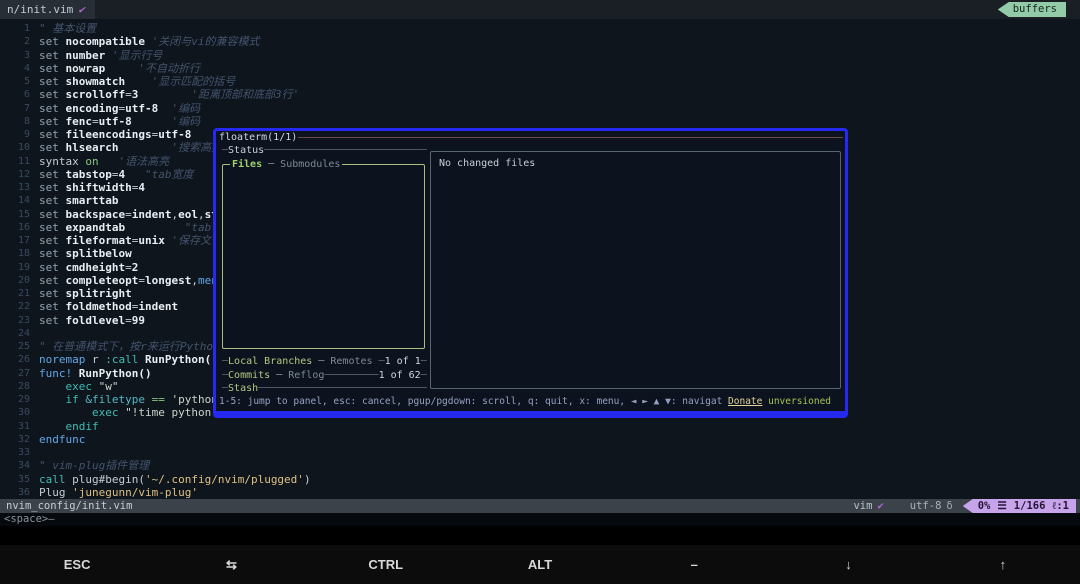 The image size is (1080, 584). What do you see at coordinates (26, 28) in the screenshot?
I see `line-number: 1` at bounding box center [26, 28].